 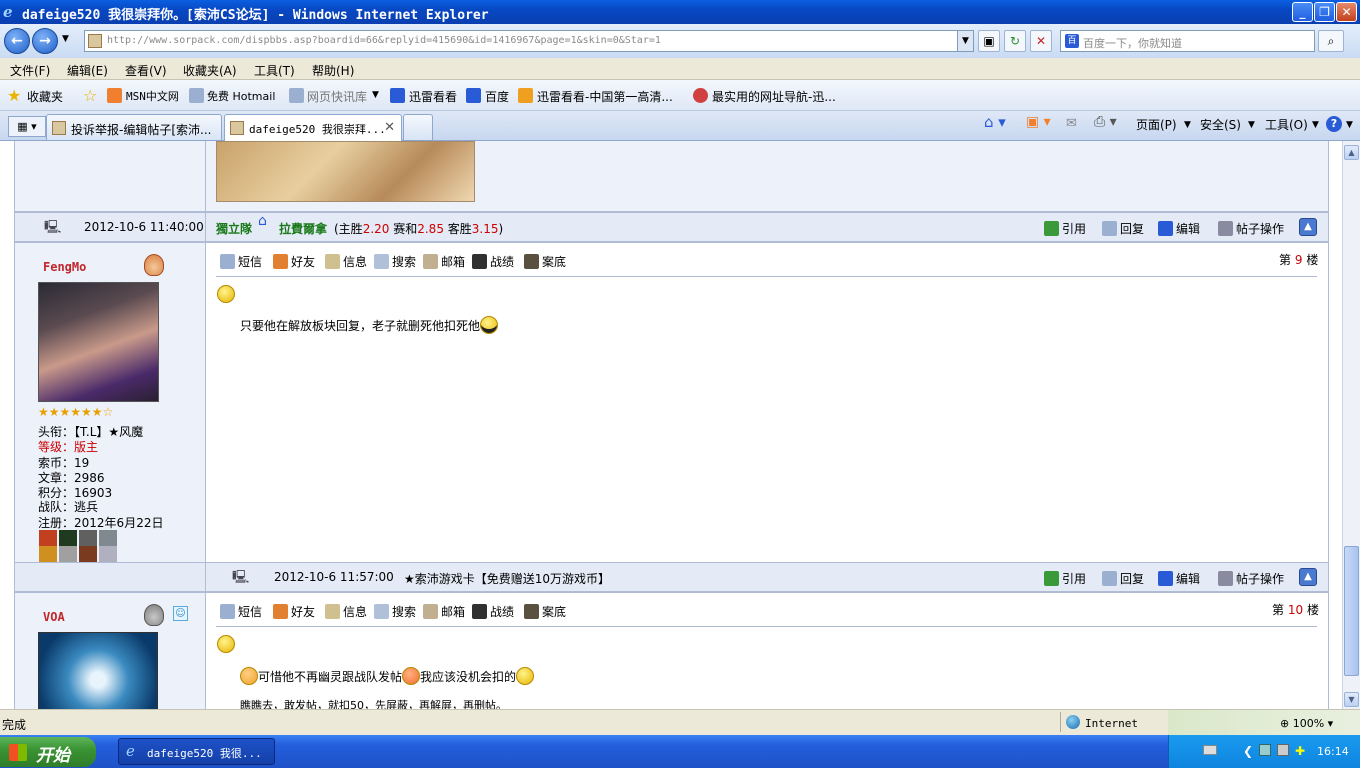 I want to click on scrollbar-thumb, so click(x=1351, y=611).